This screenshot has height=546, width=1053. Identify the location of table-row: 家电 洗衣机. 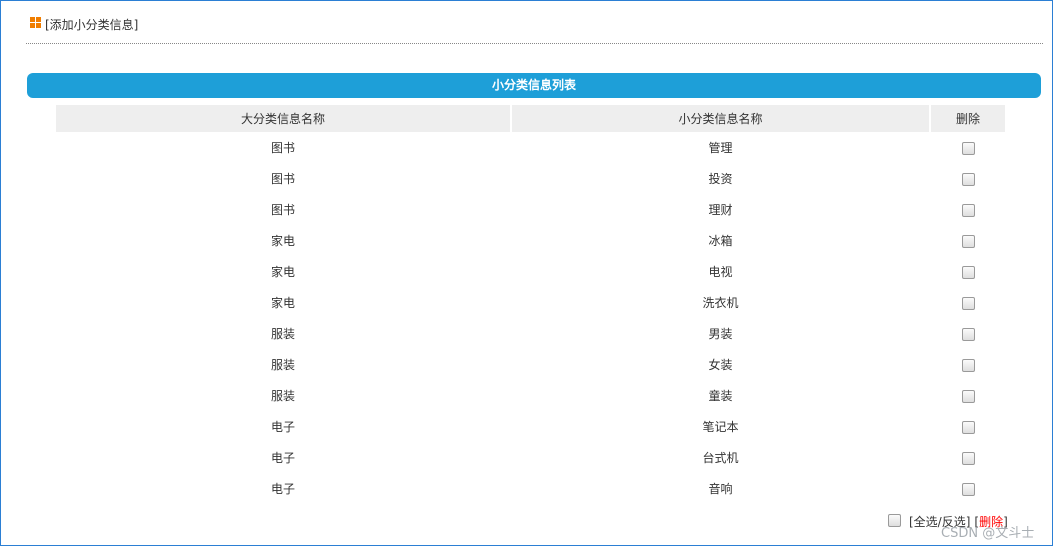
(530, 302).